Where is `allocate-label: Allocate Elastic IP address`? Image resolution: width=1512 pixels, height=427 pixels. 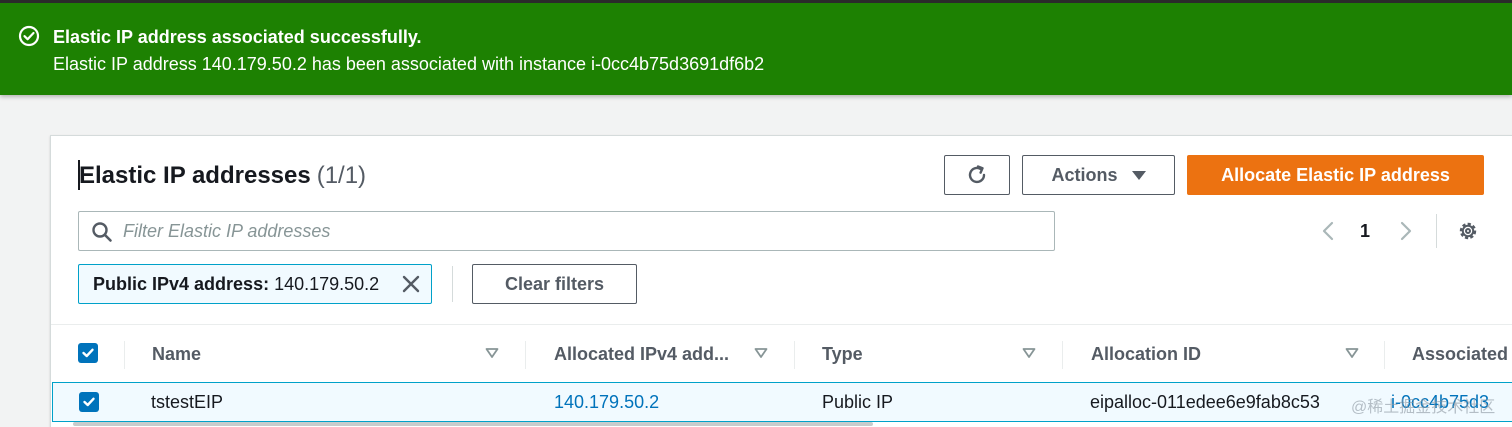
allocate-label: Allocate Elastic IP address is located at coordinates (1335, 174).